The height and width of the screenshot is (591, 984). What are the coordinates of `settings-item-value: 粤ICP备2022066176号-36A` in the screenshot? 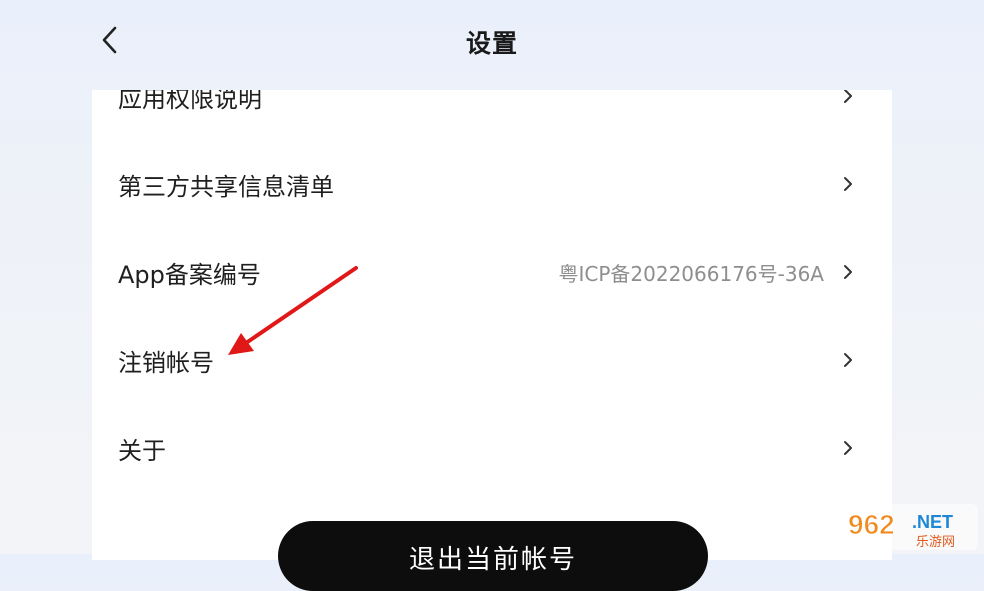 It's located at (691, 273).